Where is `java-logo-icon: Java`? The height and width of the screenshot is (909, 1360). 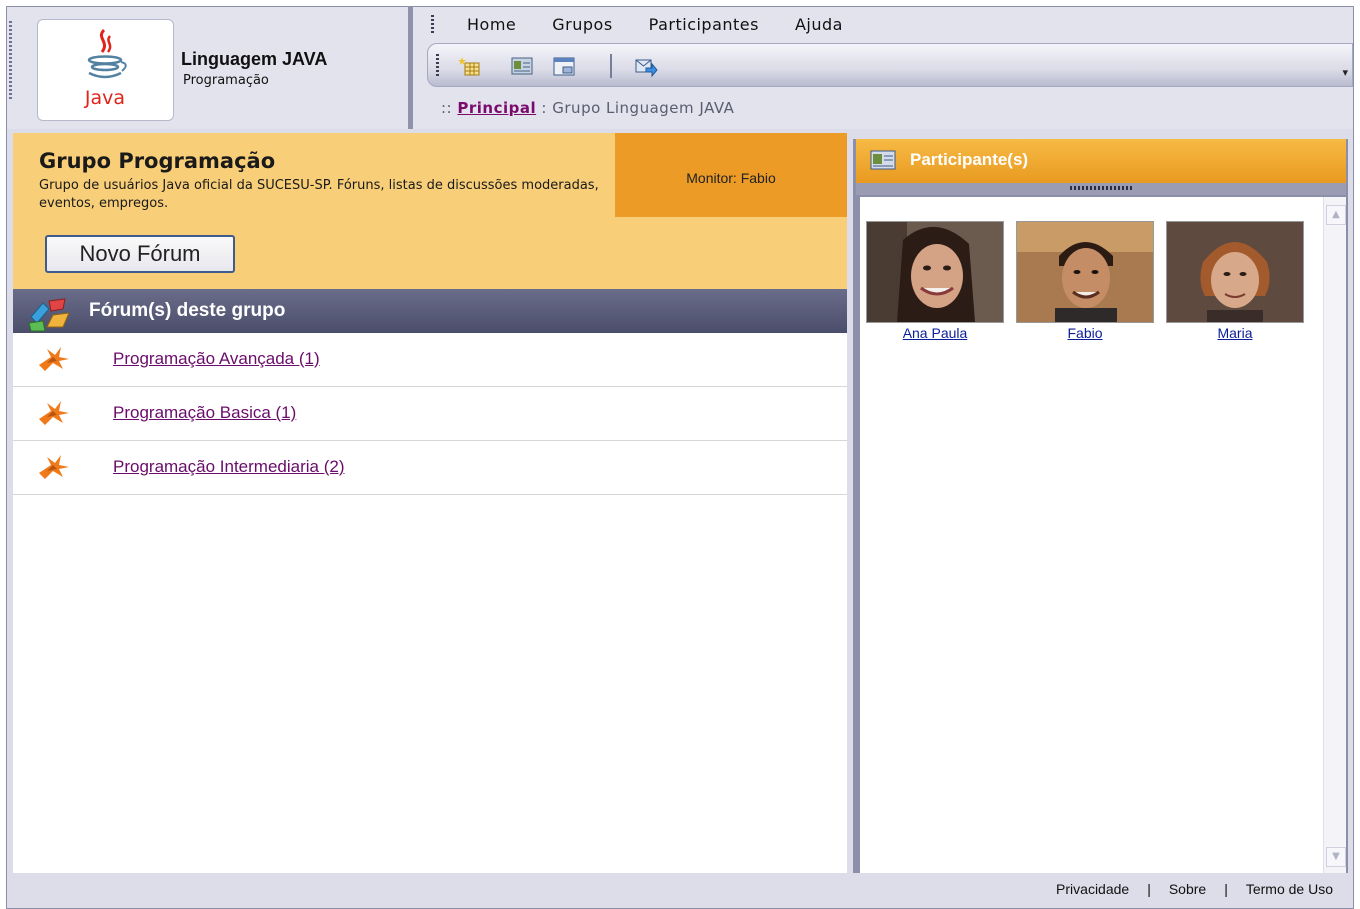 java-logo-icon: Java is located at coordinates (105, 68).